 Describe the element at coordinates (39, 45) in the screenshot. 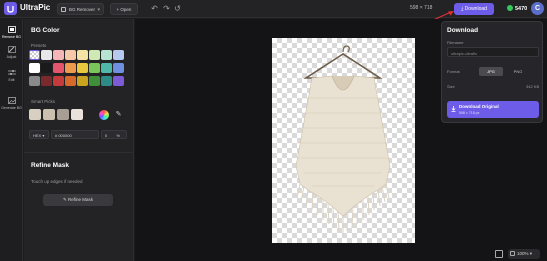

I see `presets-label: Presets` at that location.